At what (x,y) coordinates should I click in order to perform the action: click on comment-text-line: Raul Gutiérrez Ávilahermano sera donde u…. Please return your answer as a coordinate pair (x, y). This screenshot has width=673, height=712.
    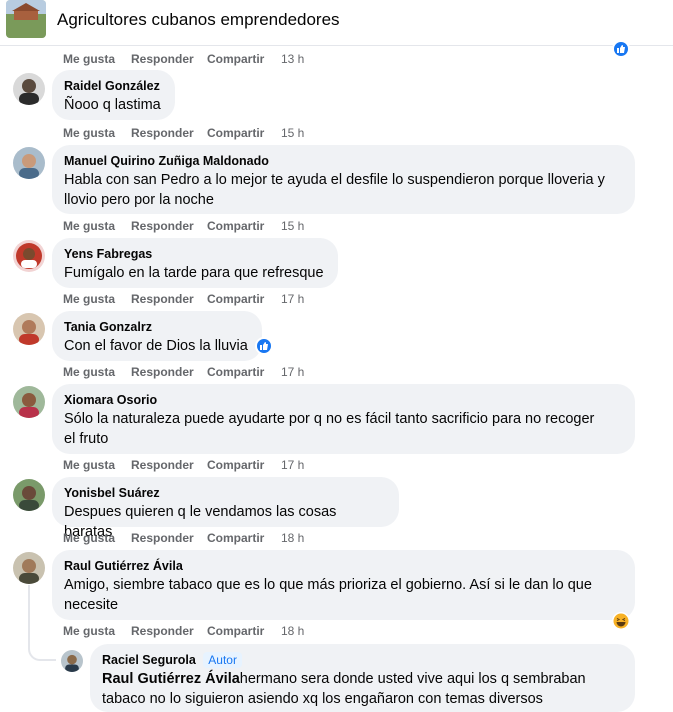
    Looking at the image, I should click on (362, 679).